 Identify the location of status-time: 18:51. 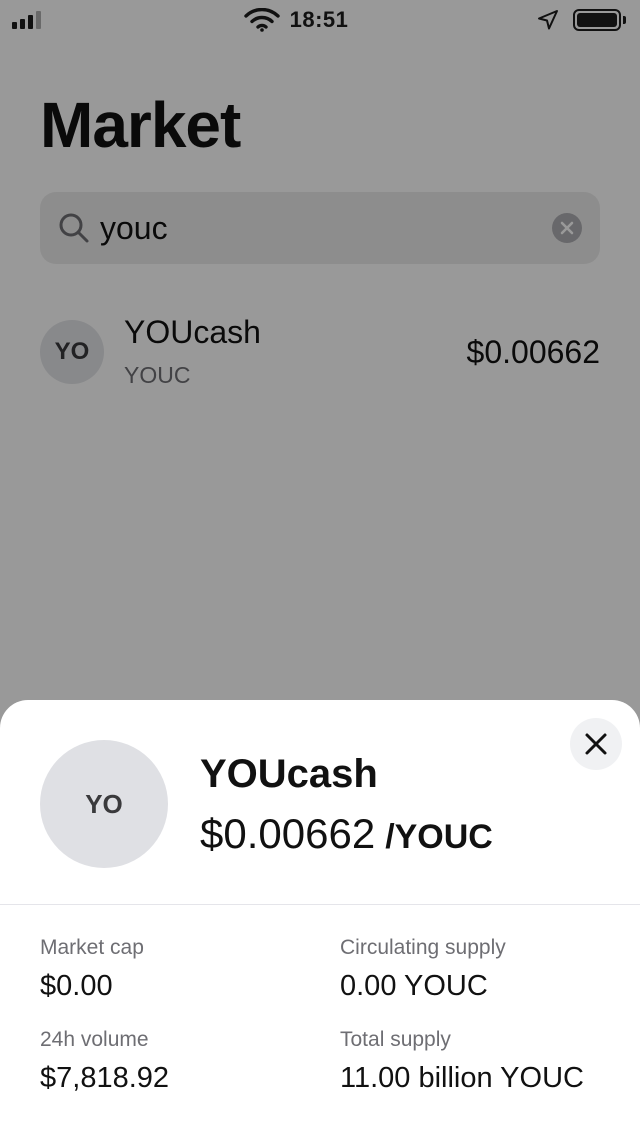
(319, 19).